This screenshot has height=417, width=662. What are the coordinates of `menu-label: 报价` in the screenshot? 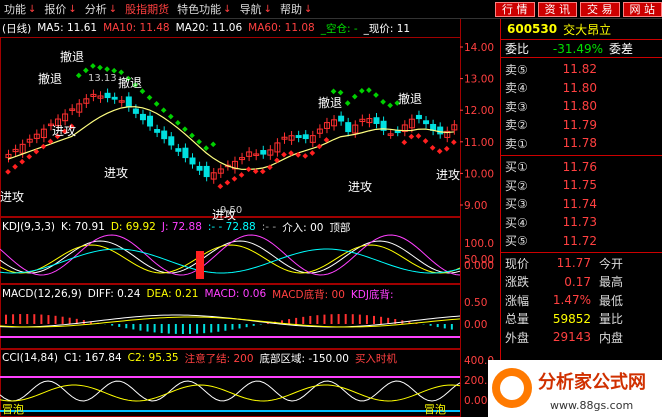 It's located at (55, 9).